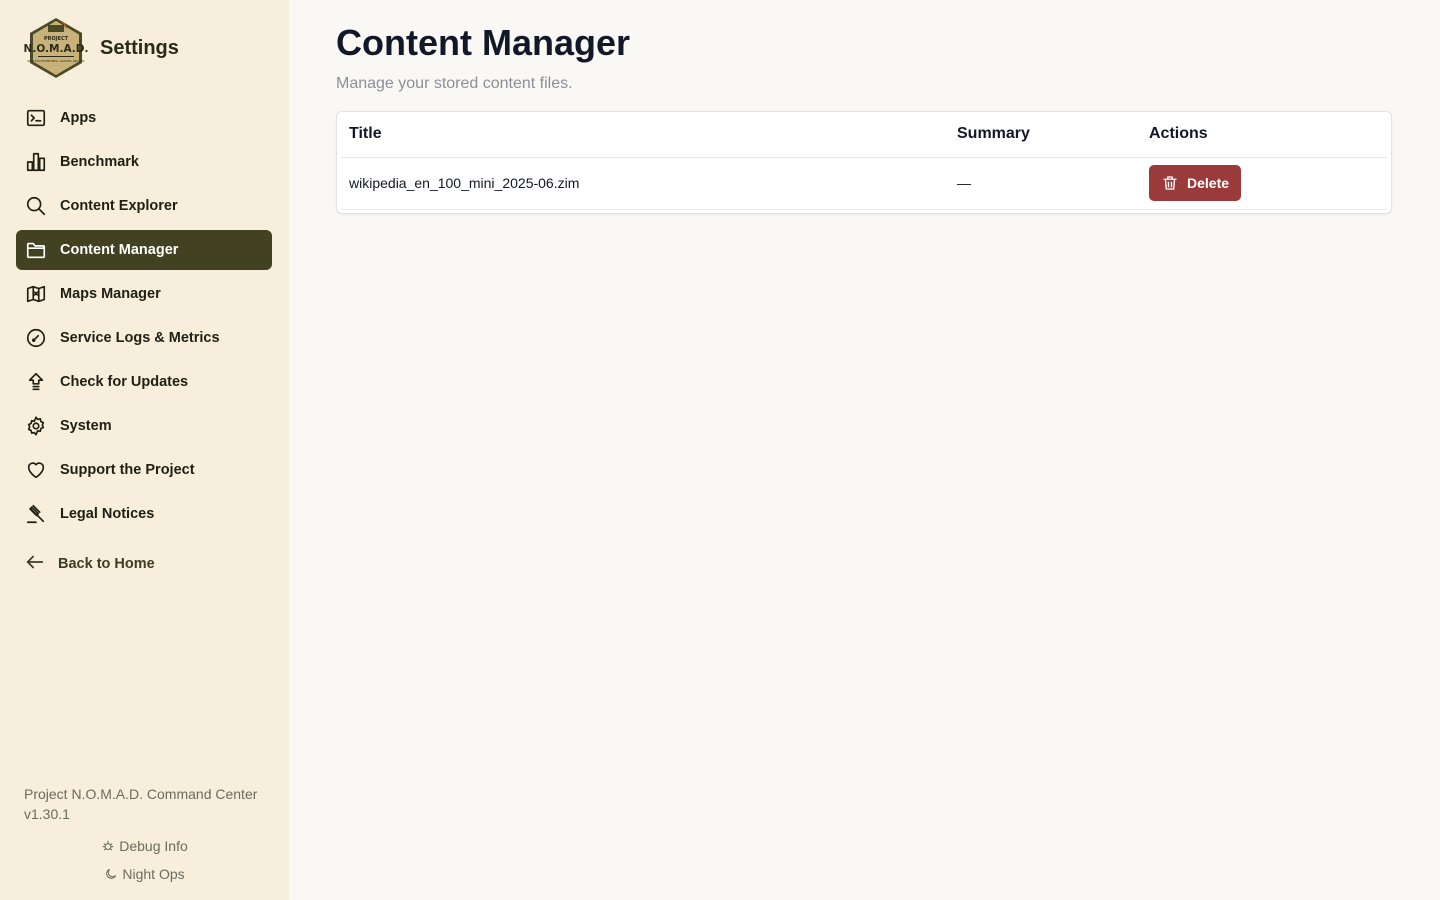  I want to click on debug-info-label: Debug Info, so click(153, 846).